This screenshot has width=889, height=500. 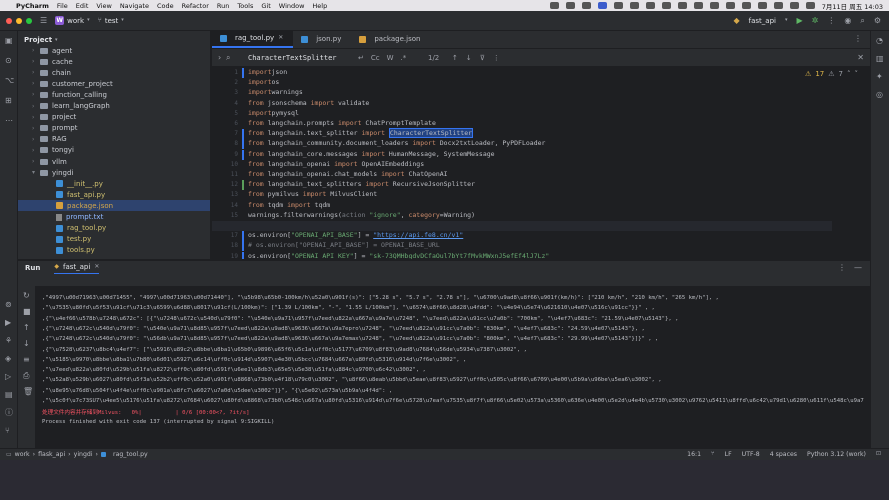 I want to click on line-separator: LF, so click(x=728, y=454).